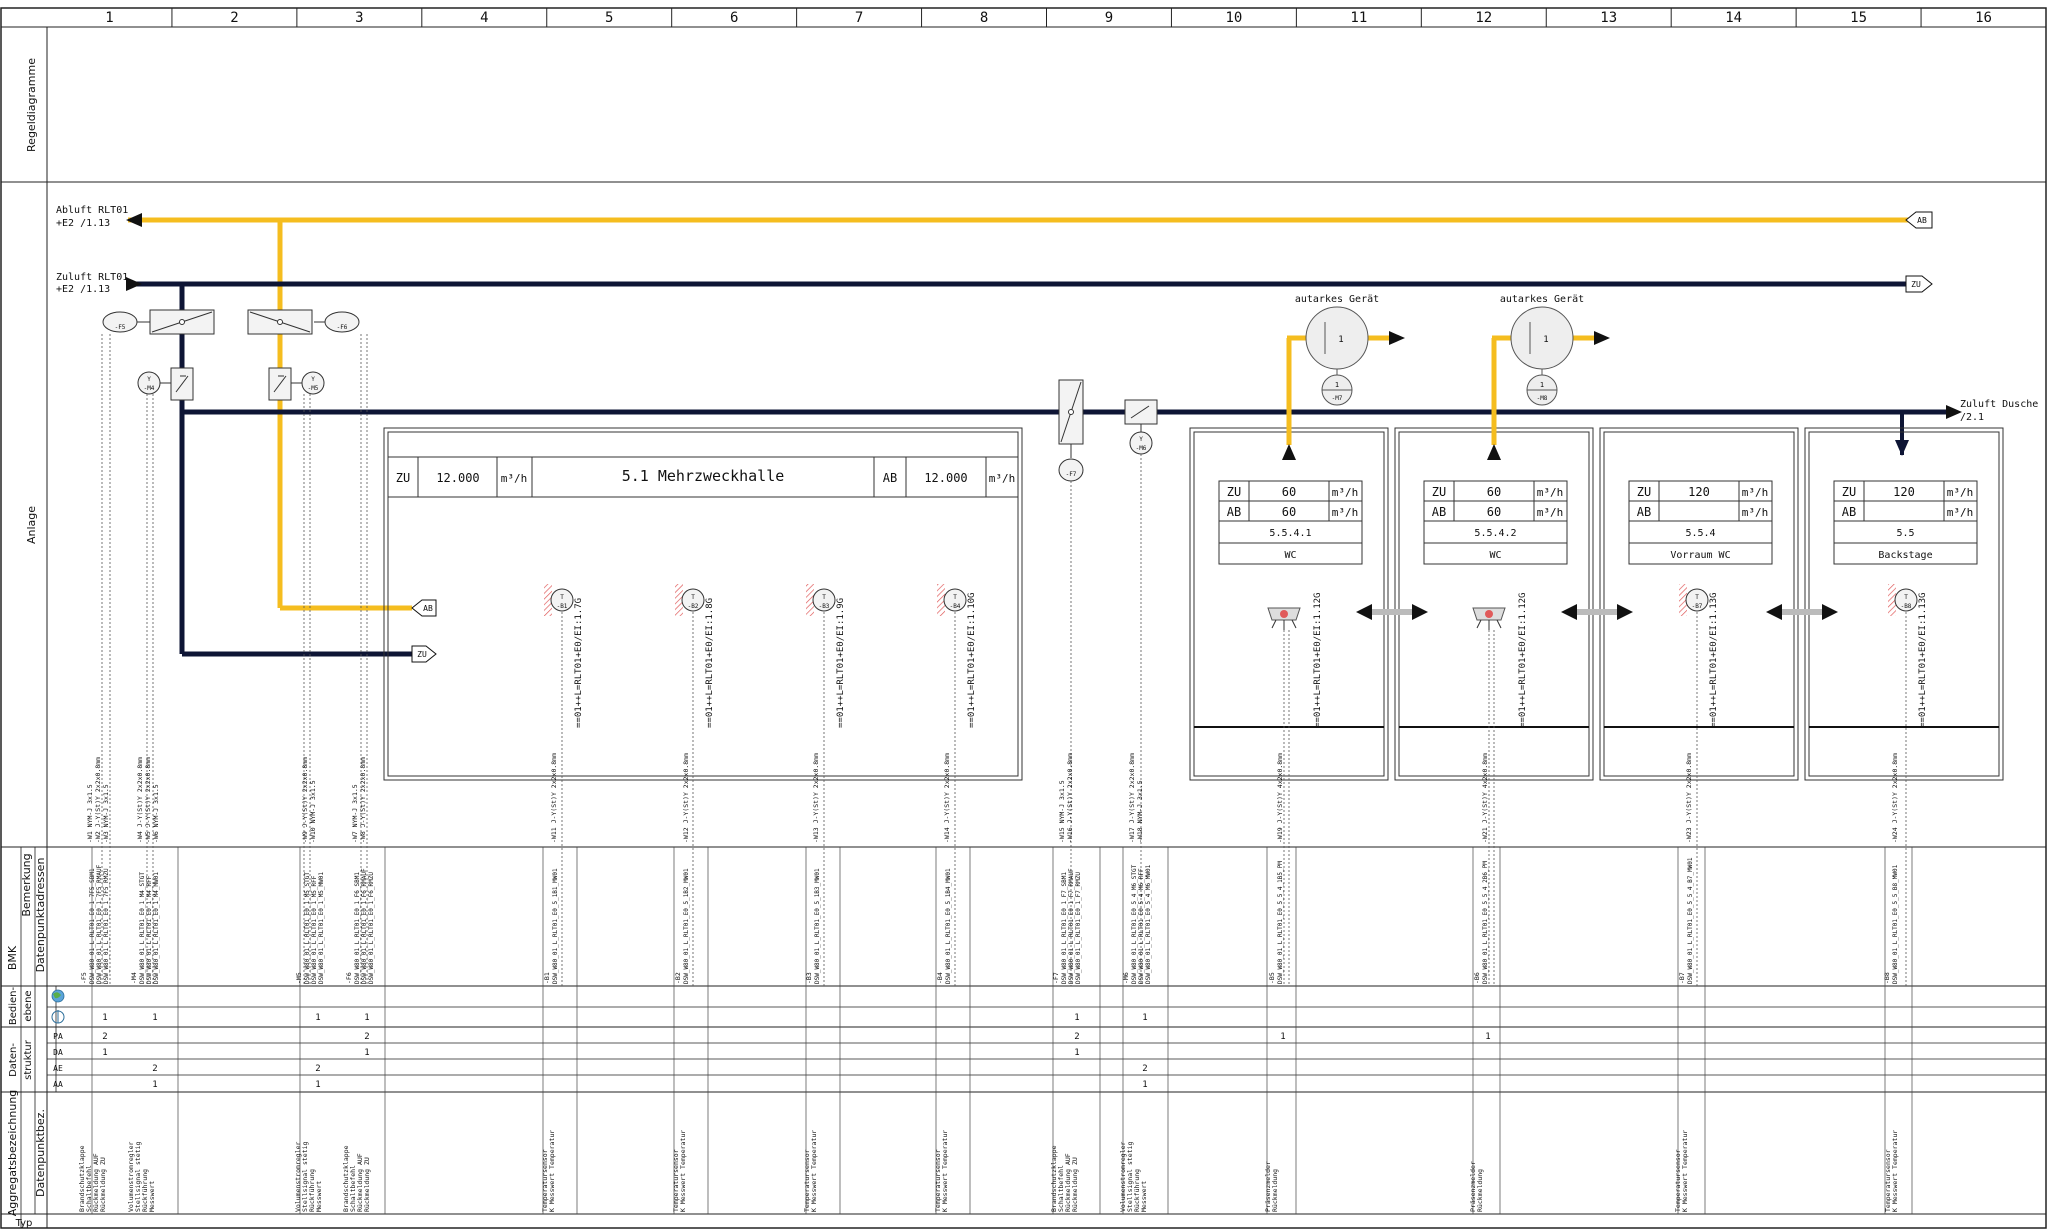 Image resolution: width=2048 pixels, height=1230 pixels. Describe the element at coordinates (1485, 798) in the screenshot. I see `cable-label: -W21 J-Y(St)Y 4x2x0.8mm` at that location.